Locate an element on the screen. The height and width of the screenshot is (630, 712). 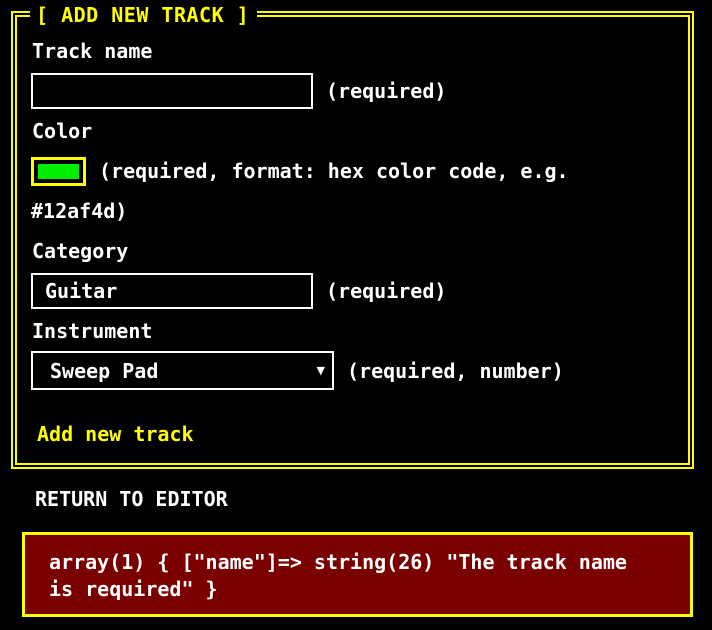
instrument-select: Sweep Pad ▼ is located at coordinates (182, 370).